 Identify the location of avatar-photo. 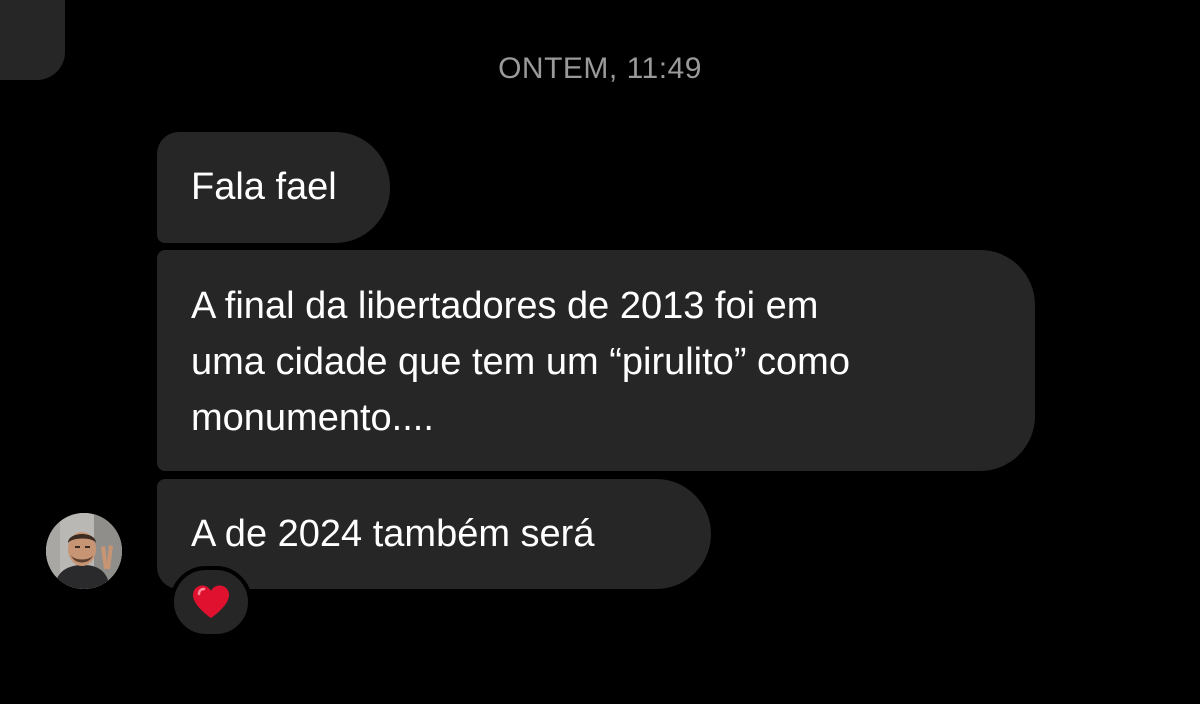
(84, 551).